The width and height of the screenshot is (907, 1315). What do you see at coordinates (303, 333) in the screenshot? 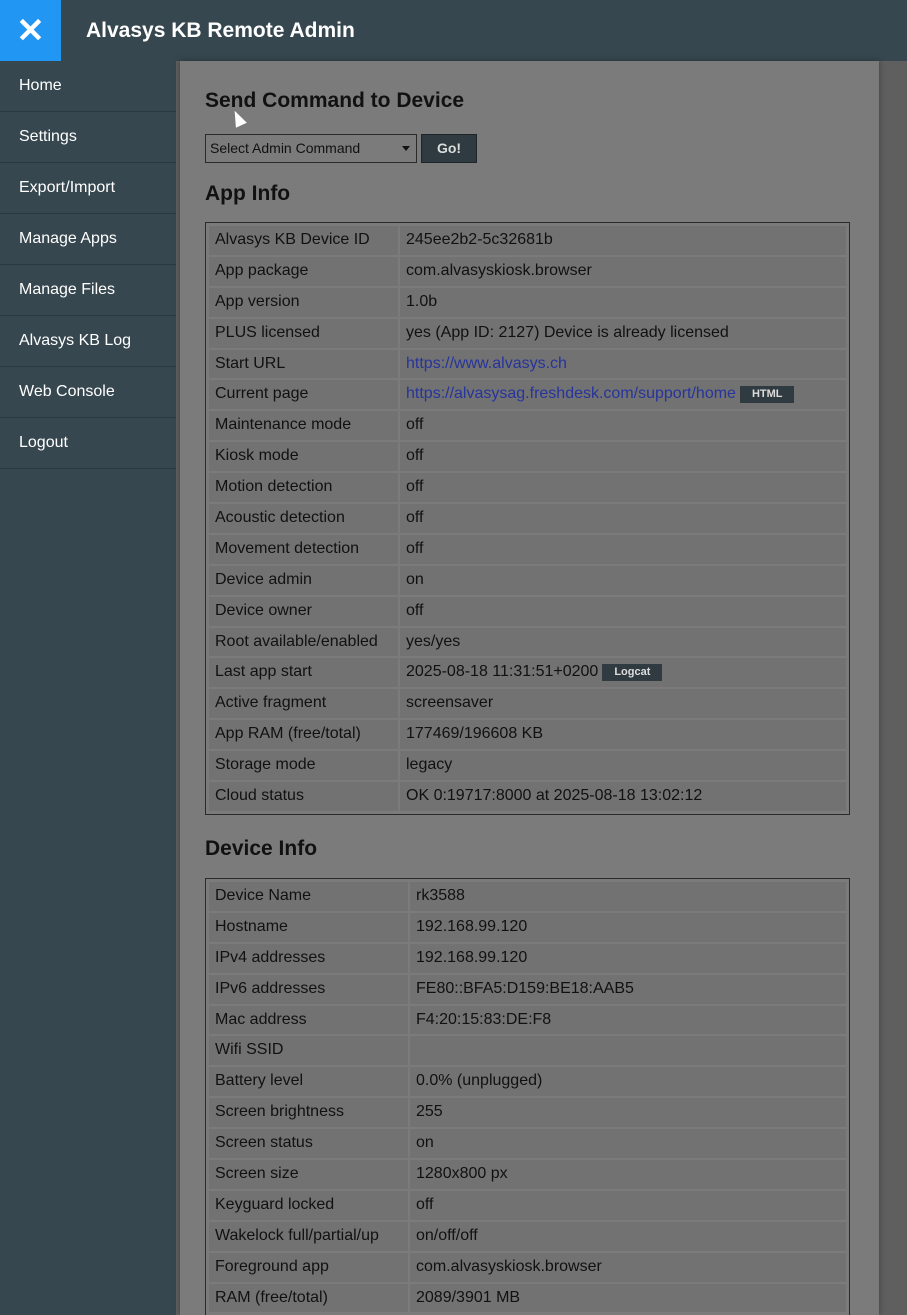
I see `row-label: PLUS licensed` at bounding box center [303, 333].